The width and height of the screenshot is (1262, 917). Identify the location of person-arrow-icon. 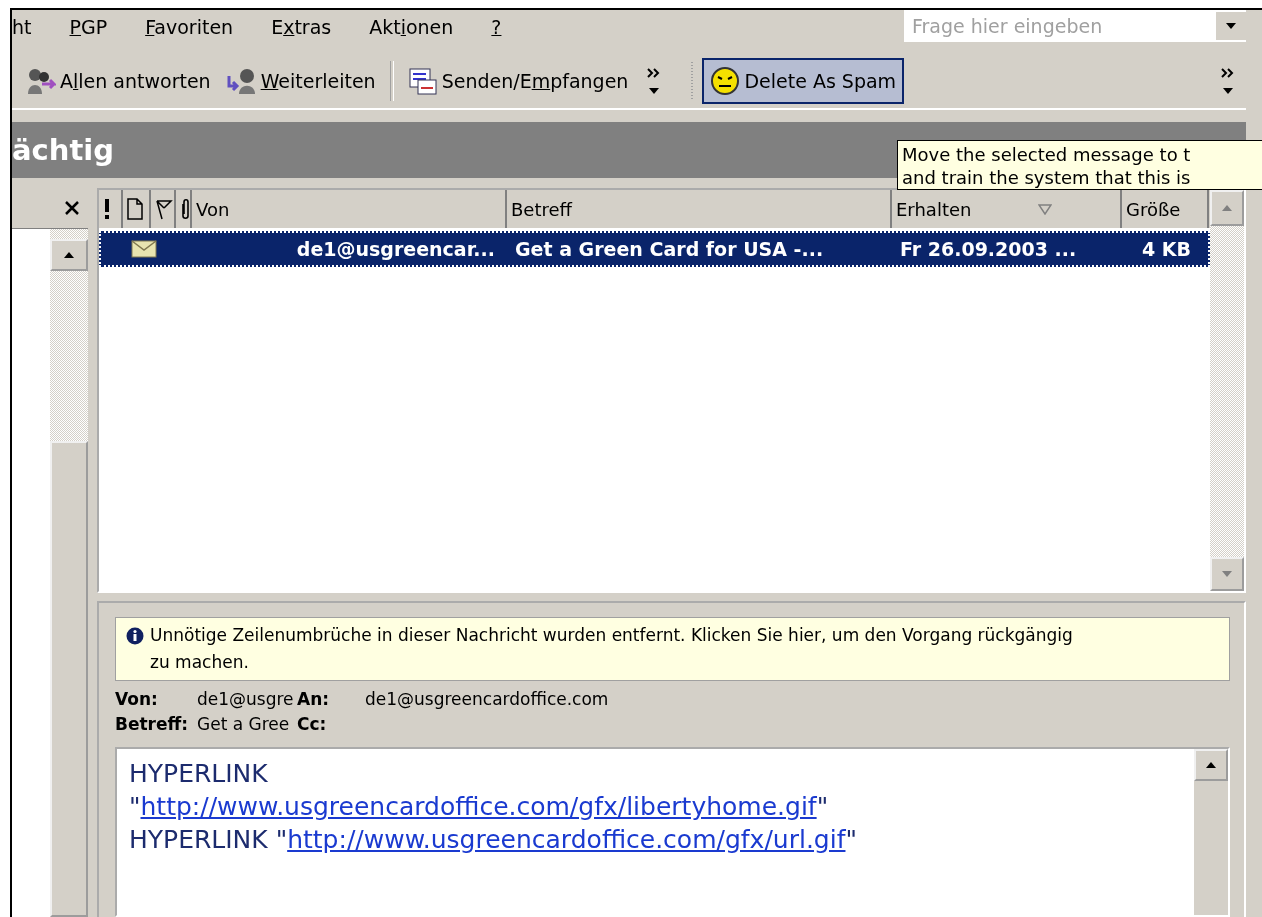
(241, 81).